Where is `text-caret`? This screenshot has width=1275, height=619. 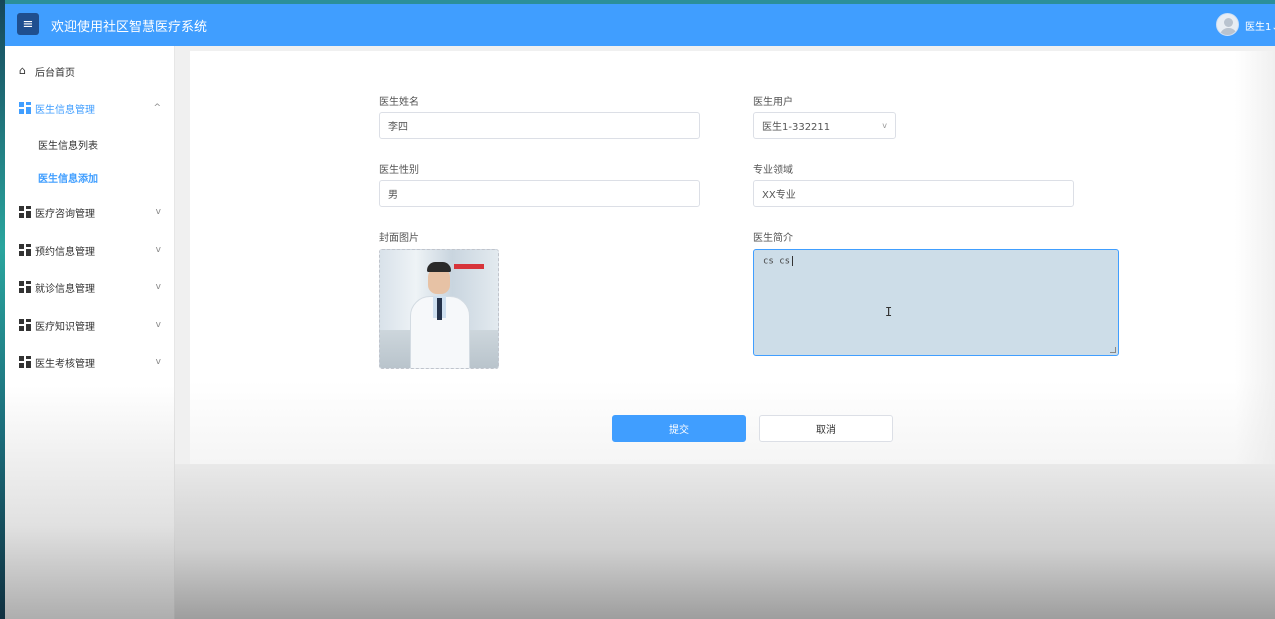 text-caret is located at coordinates (793, 261).